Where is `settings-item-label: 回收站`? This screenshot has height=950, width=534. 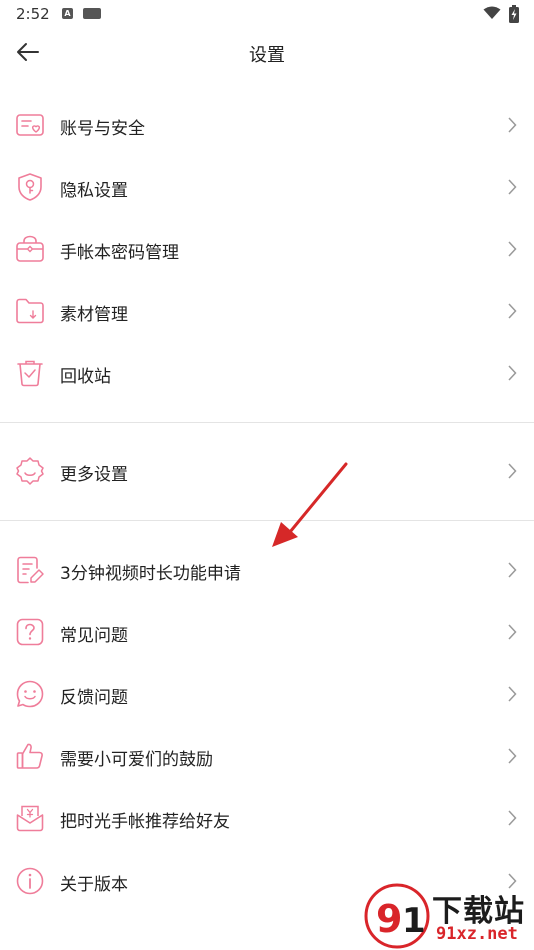 settings-item-label: 回收站 is located at coordinates (85, 377).